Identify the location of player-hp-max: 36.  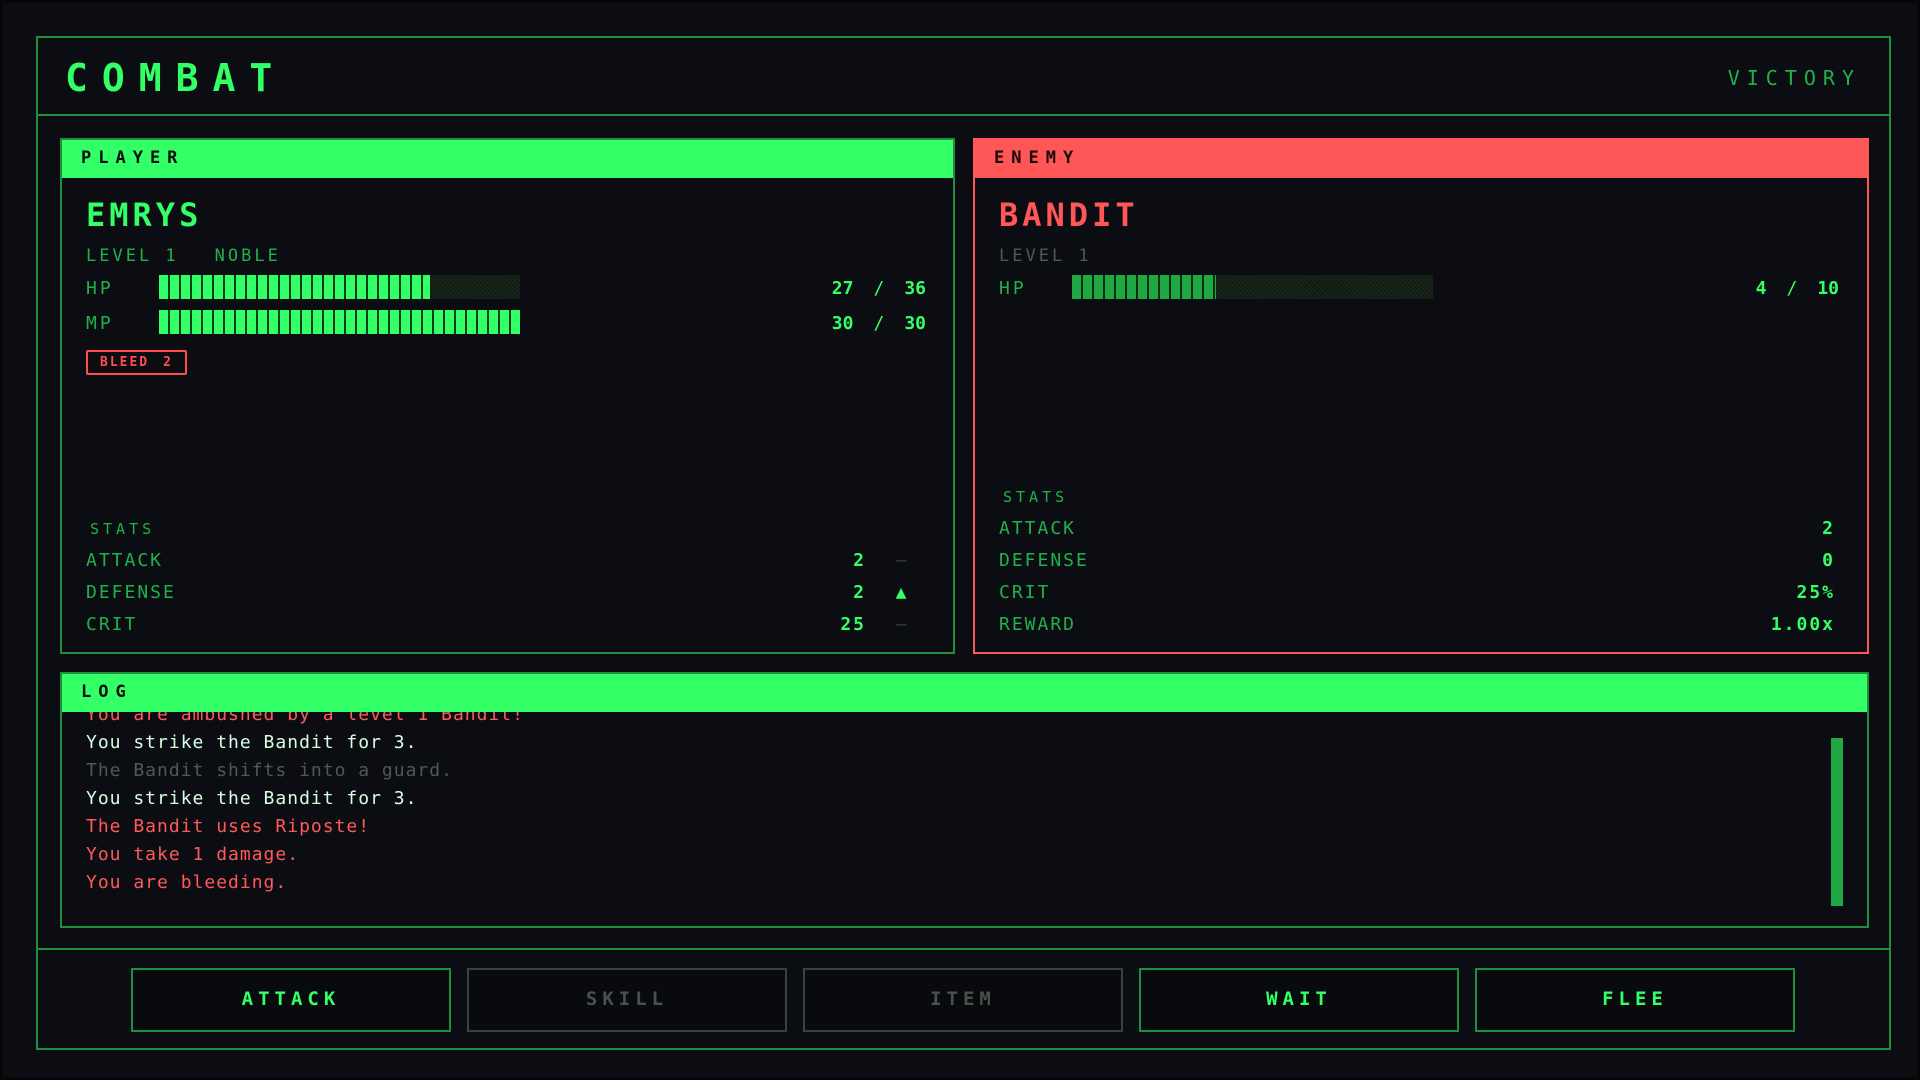
(915, 288).